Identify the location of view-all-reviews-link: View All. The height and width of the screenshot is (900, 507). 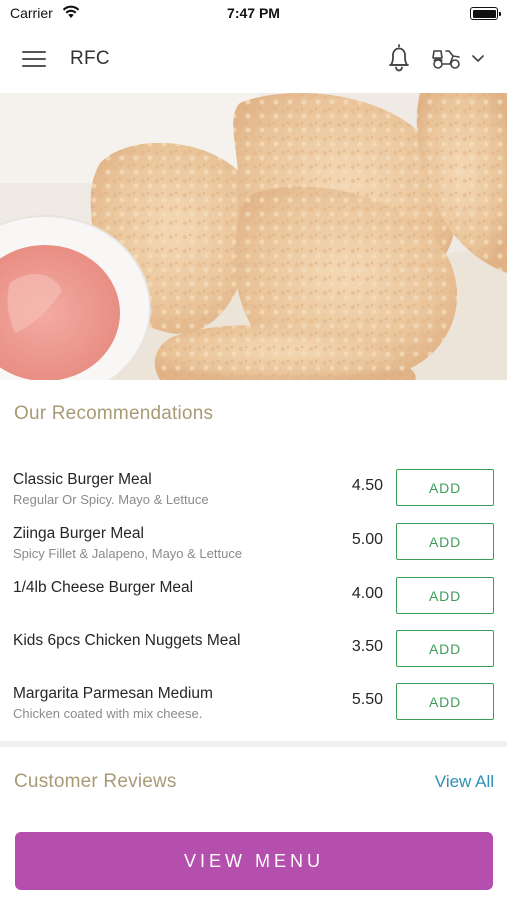
(464, 782).